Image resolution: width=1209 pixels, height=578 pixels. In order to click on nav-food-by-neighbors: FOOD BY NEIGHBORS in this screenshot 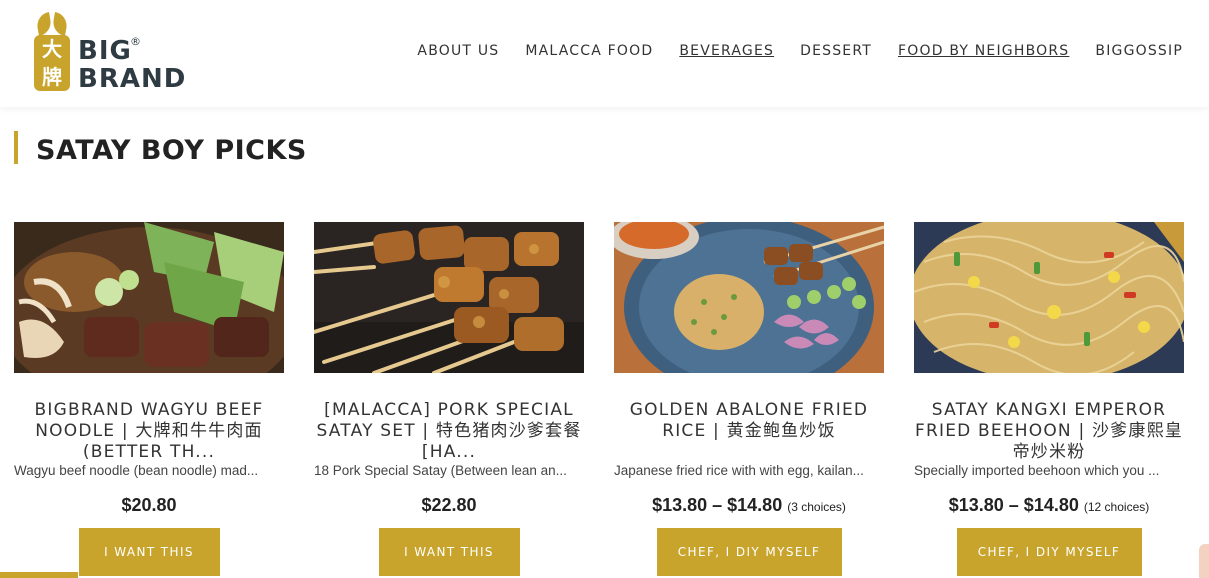, I will do `click(983, 51)`.